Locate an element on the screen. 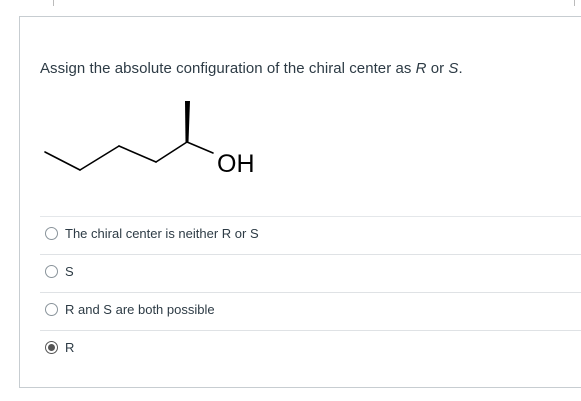  prompt-or: or is located at coordinates (437, 68).